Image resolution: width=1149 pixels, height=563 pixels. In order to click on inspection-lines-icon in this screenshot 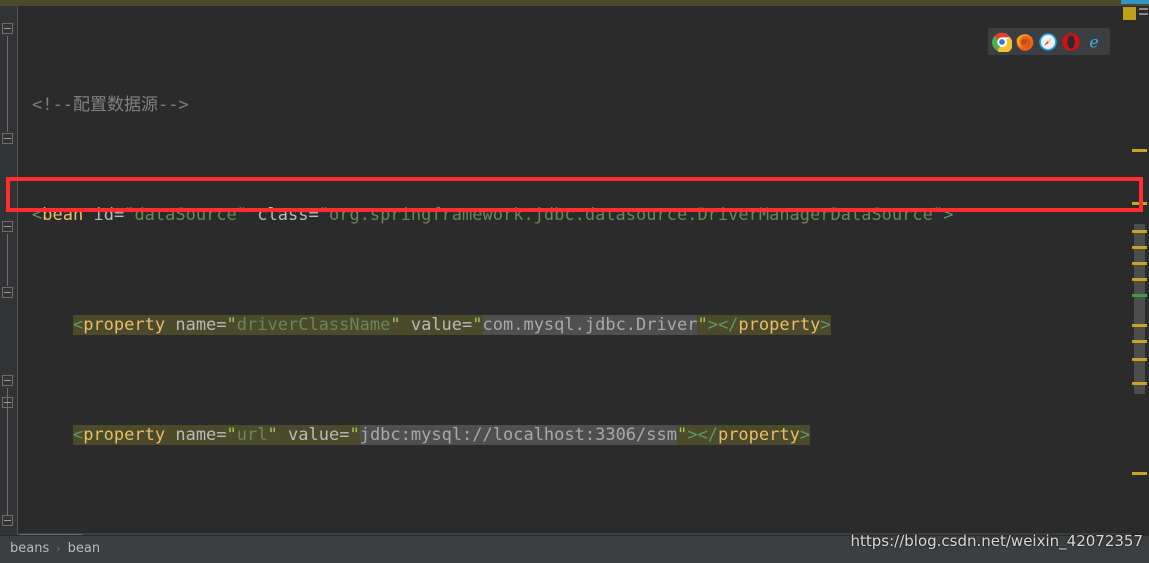, I will do `click(1143, 13)`.